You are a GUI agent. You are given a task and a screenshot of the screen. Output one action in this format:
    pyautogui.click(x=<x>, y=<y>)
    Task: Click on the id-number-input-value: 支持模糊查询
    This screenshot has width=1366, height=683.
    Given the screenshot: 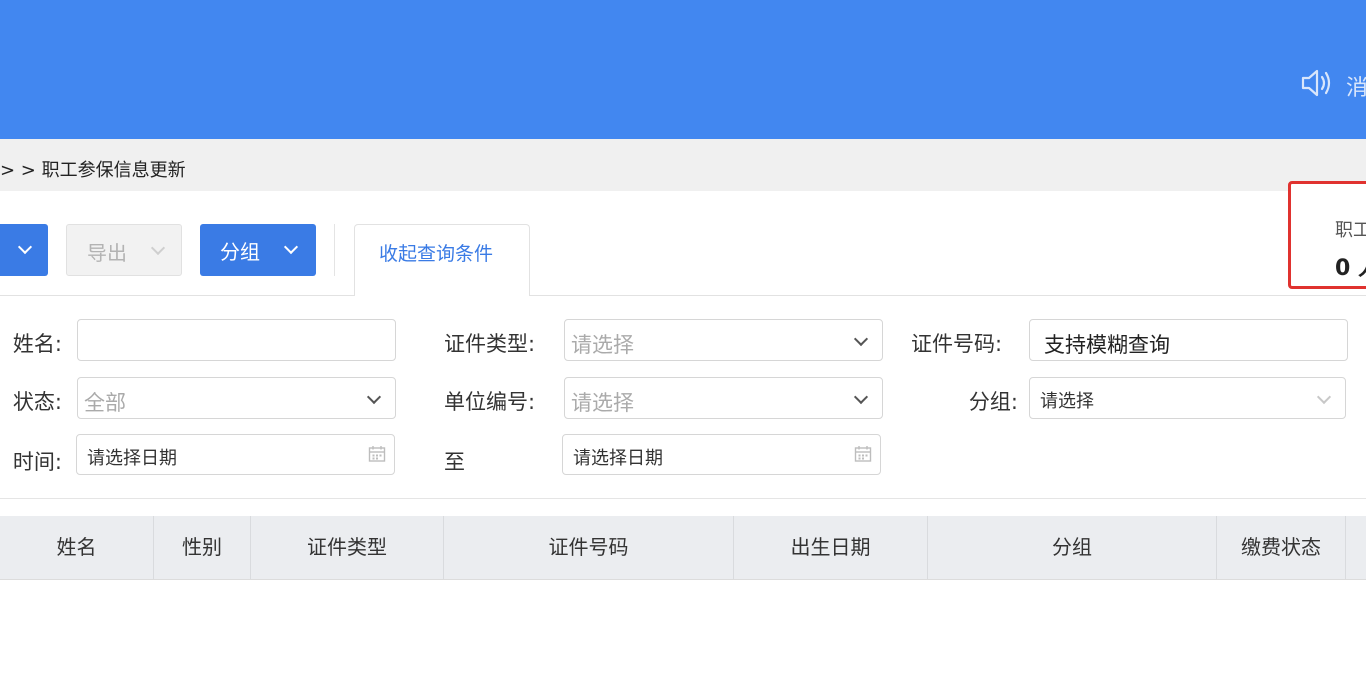 What is the action you would take?
    pyautogui.click(x=1107, y=345)
    